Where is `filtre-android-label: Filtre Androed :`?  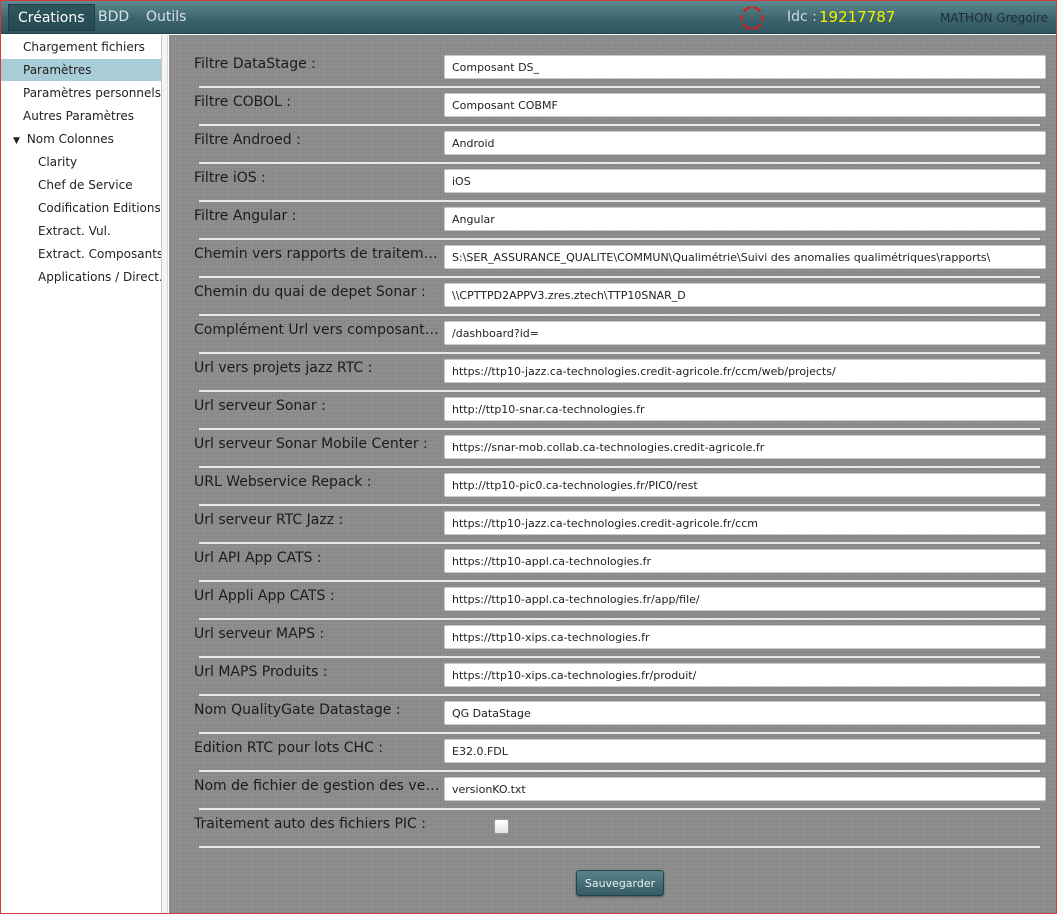
filtre-android-label: Filtre Androed : is located at coordinates (247, 140).